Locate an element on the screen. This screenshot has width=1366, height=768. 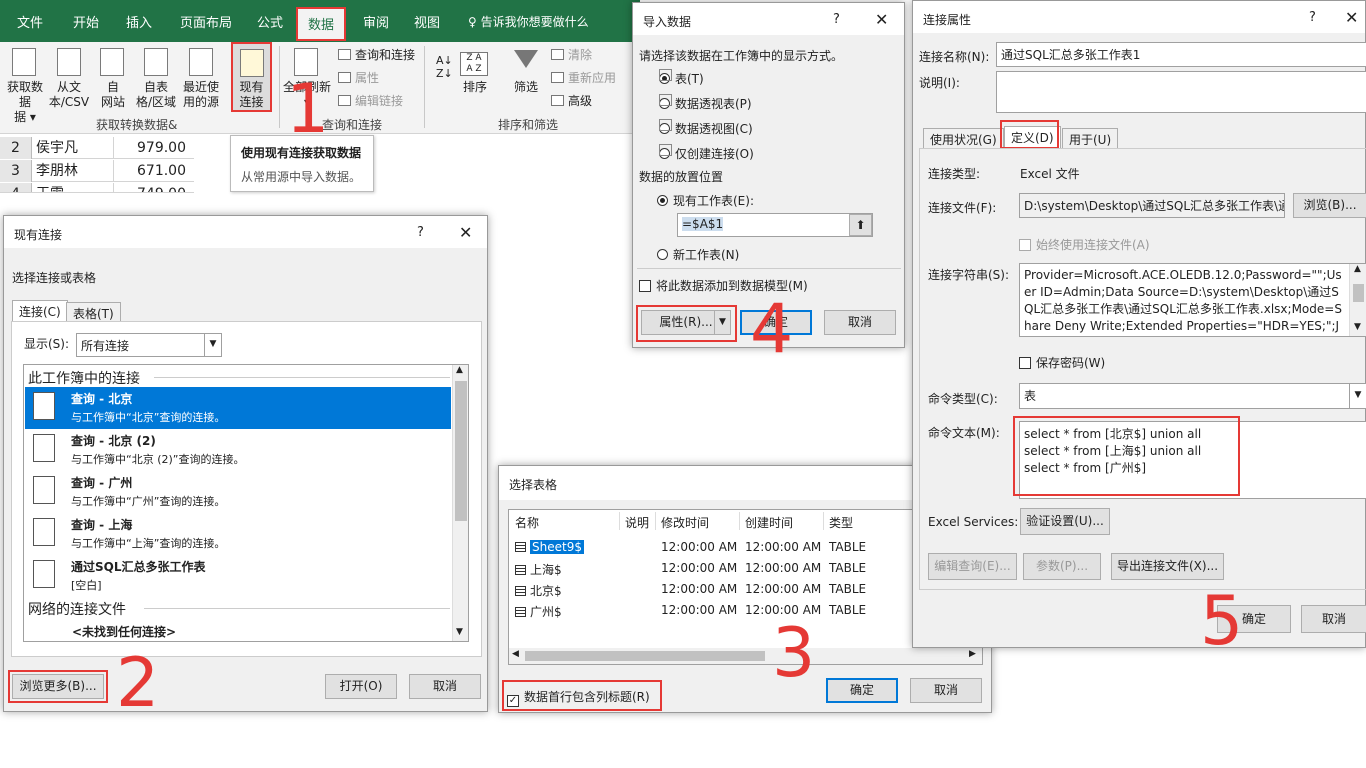
connection-file-input: D:\system\Desktop\通过SQL汇总多张工作表\通 is located at coordinates (1152, 205).